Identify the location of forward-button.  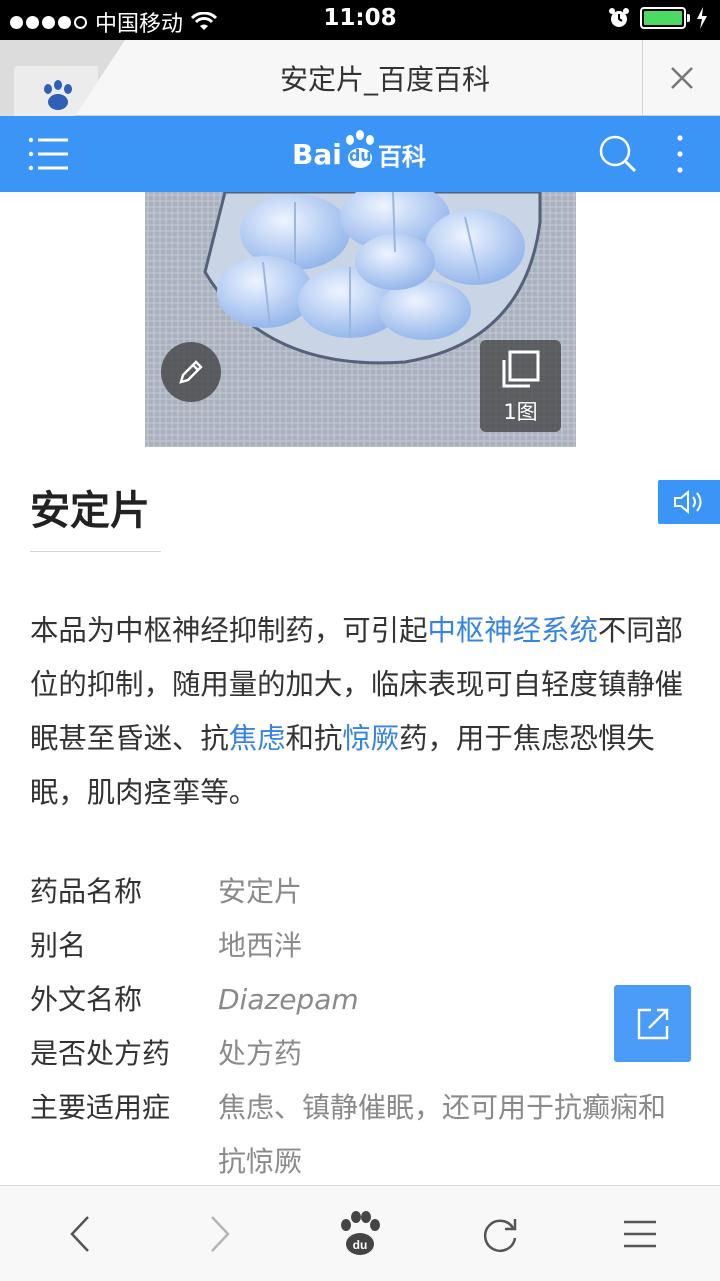
(220, 1234).